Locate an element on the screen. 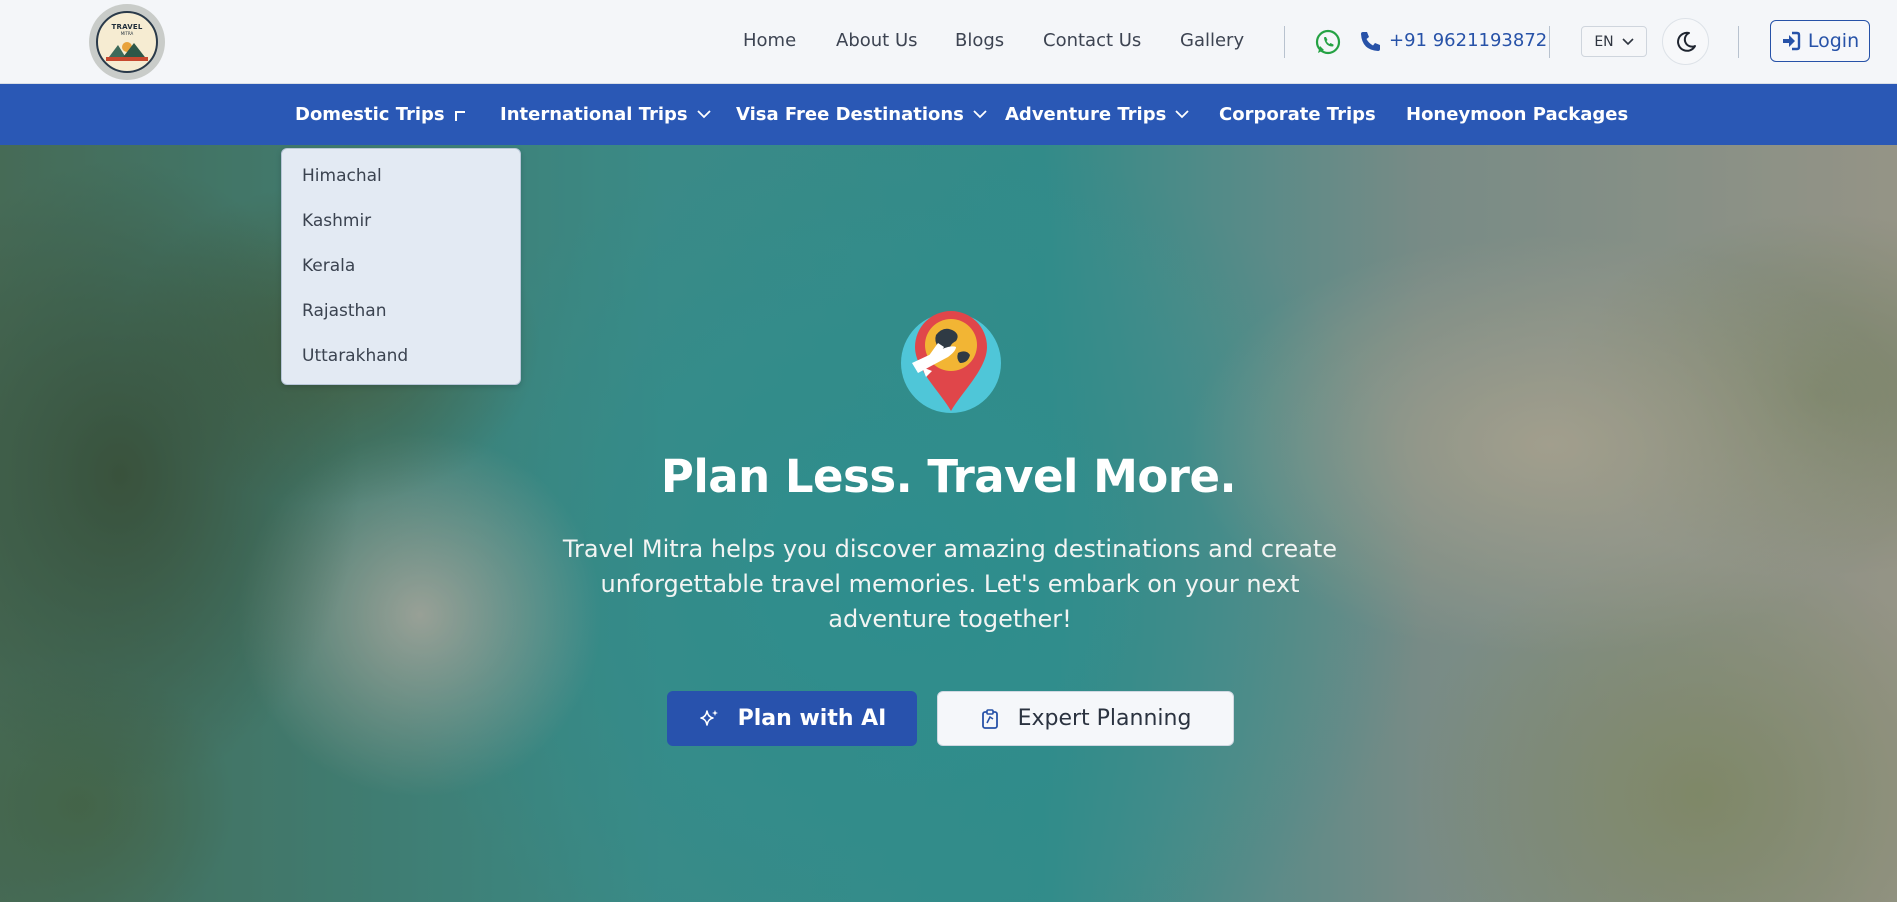  cat-corporate-trips: Corporate Trips is located at coordinates (1297, 114).